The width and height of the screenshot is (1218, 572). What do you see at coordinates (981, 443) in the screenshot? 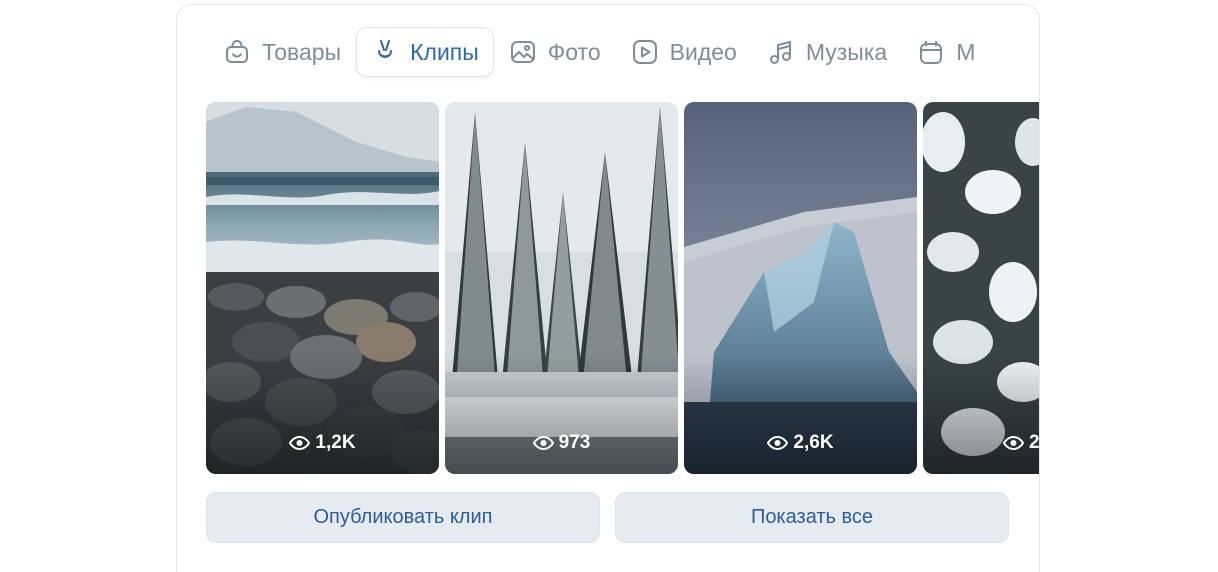
I see `view-count: 2` at bounding box center [981, 443].